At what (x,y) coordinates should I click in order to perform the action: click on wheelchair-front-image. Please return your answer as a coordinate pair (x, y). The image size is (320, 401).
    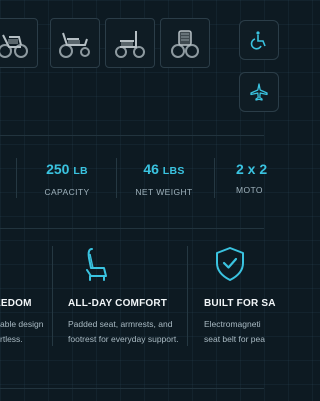
    Looking at the image, I should click on (14, 46).